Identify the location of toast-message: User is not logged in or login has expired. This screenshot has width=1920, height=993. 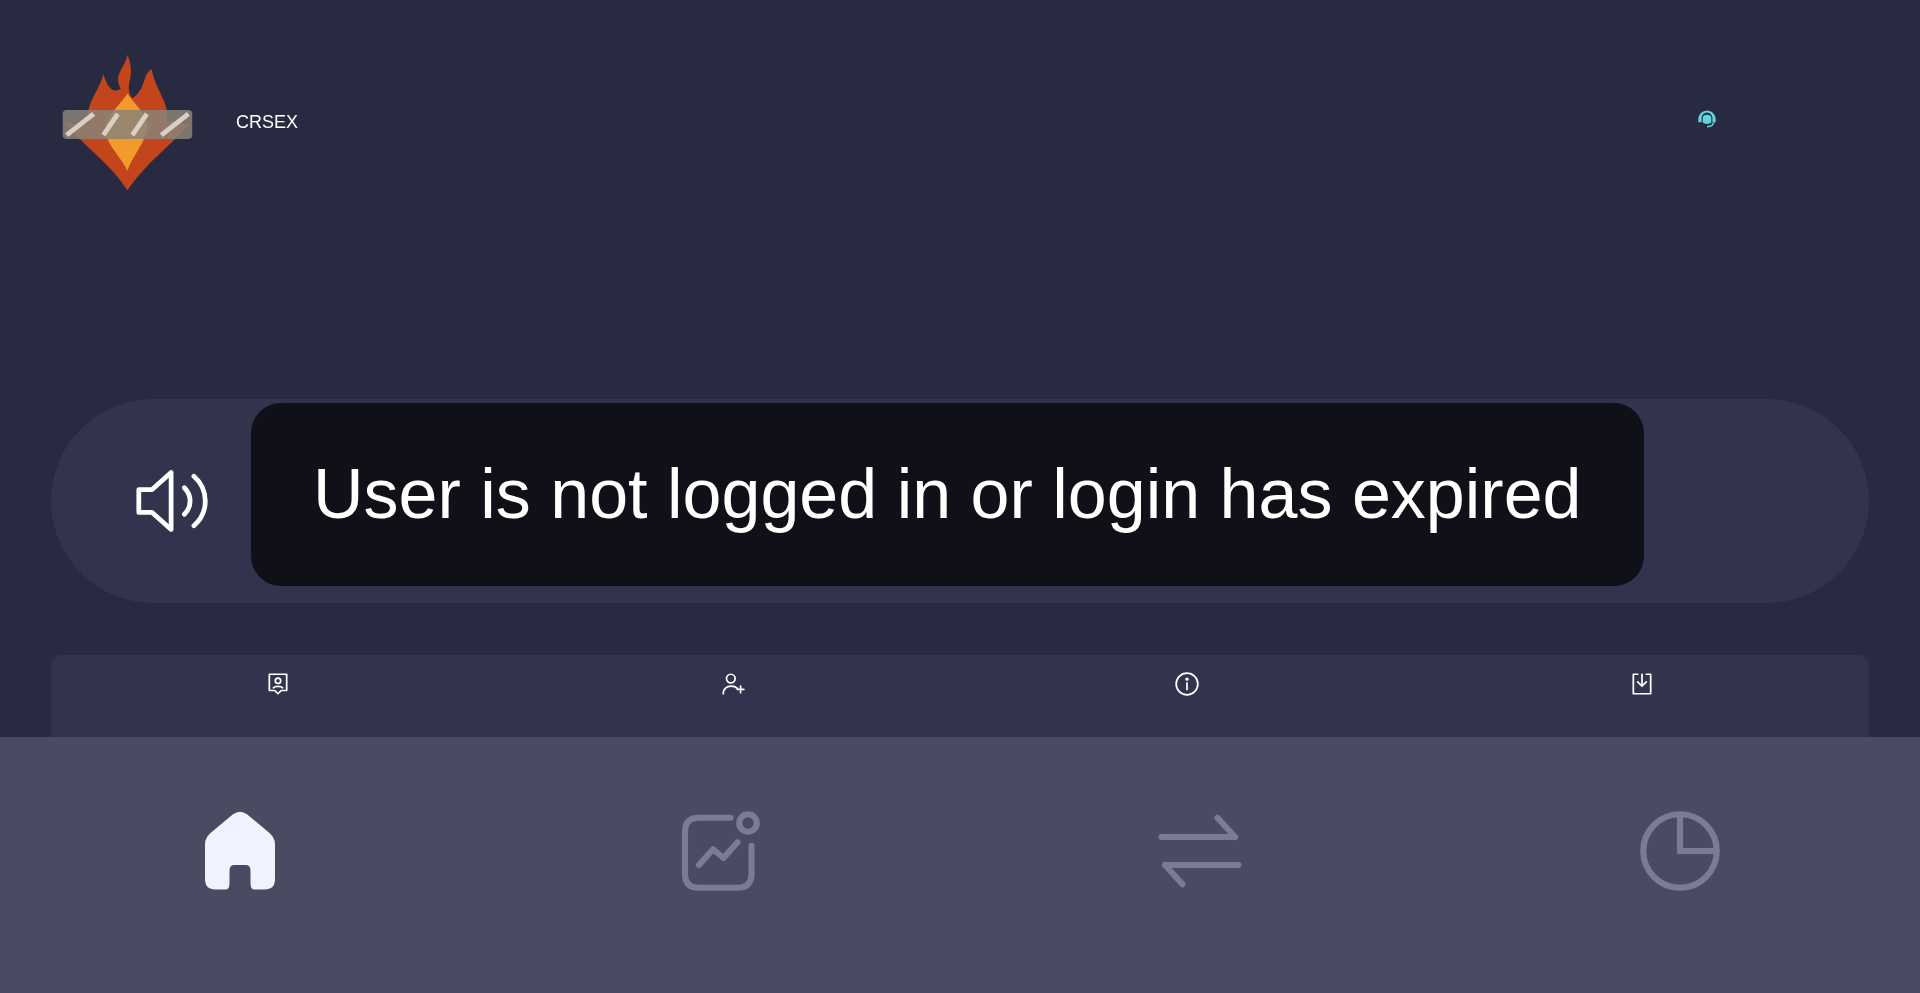
(947, 494).